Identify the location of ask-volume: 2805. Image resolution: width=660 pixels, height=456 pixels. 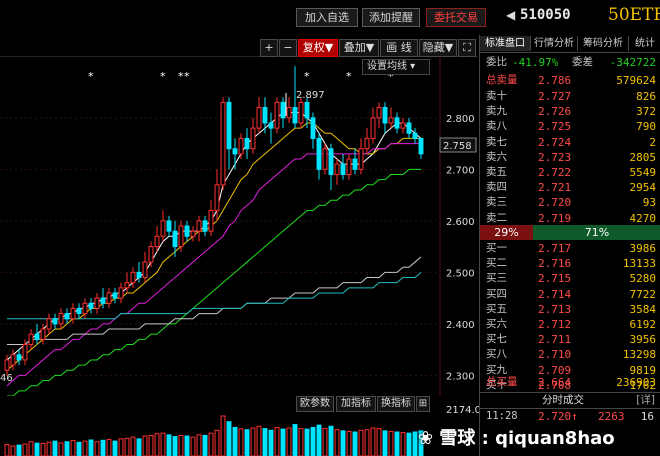
(643, 157).